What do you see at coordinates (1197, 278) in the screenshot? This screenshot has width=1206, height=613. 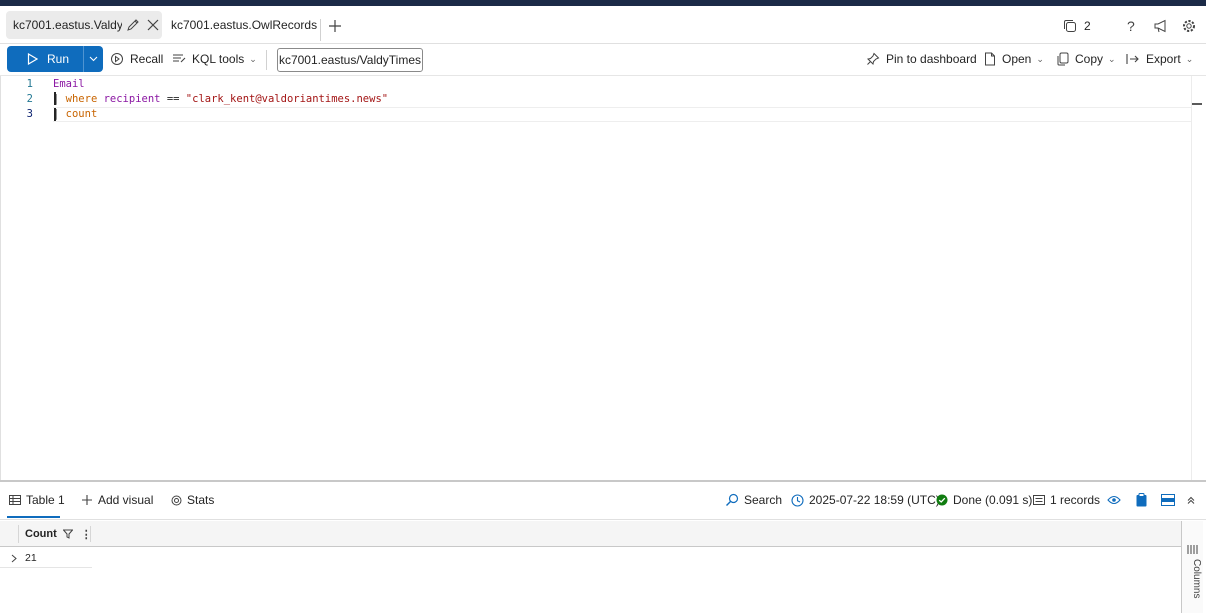 I see `editor-scrollbar` at bounding box center [1197, 278].